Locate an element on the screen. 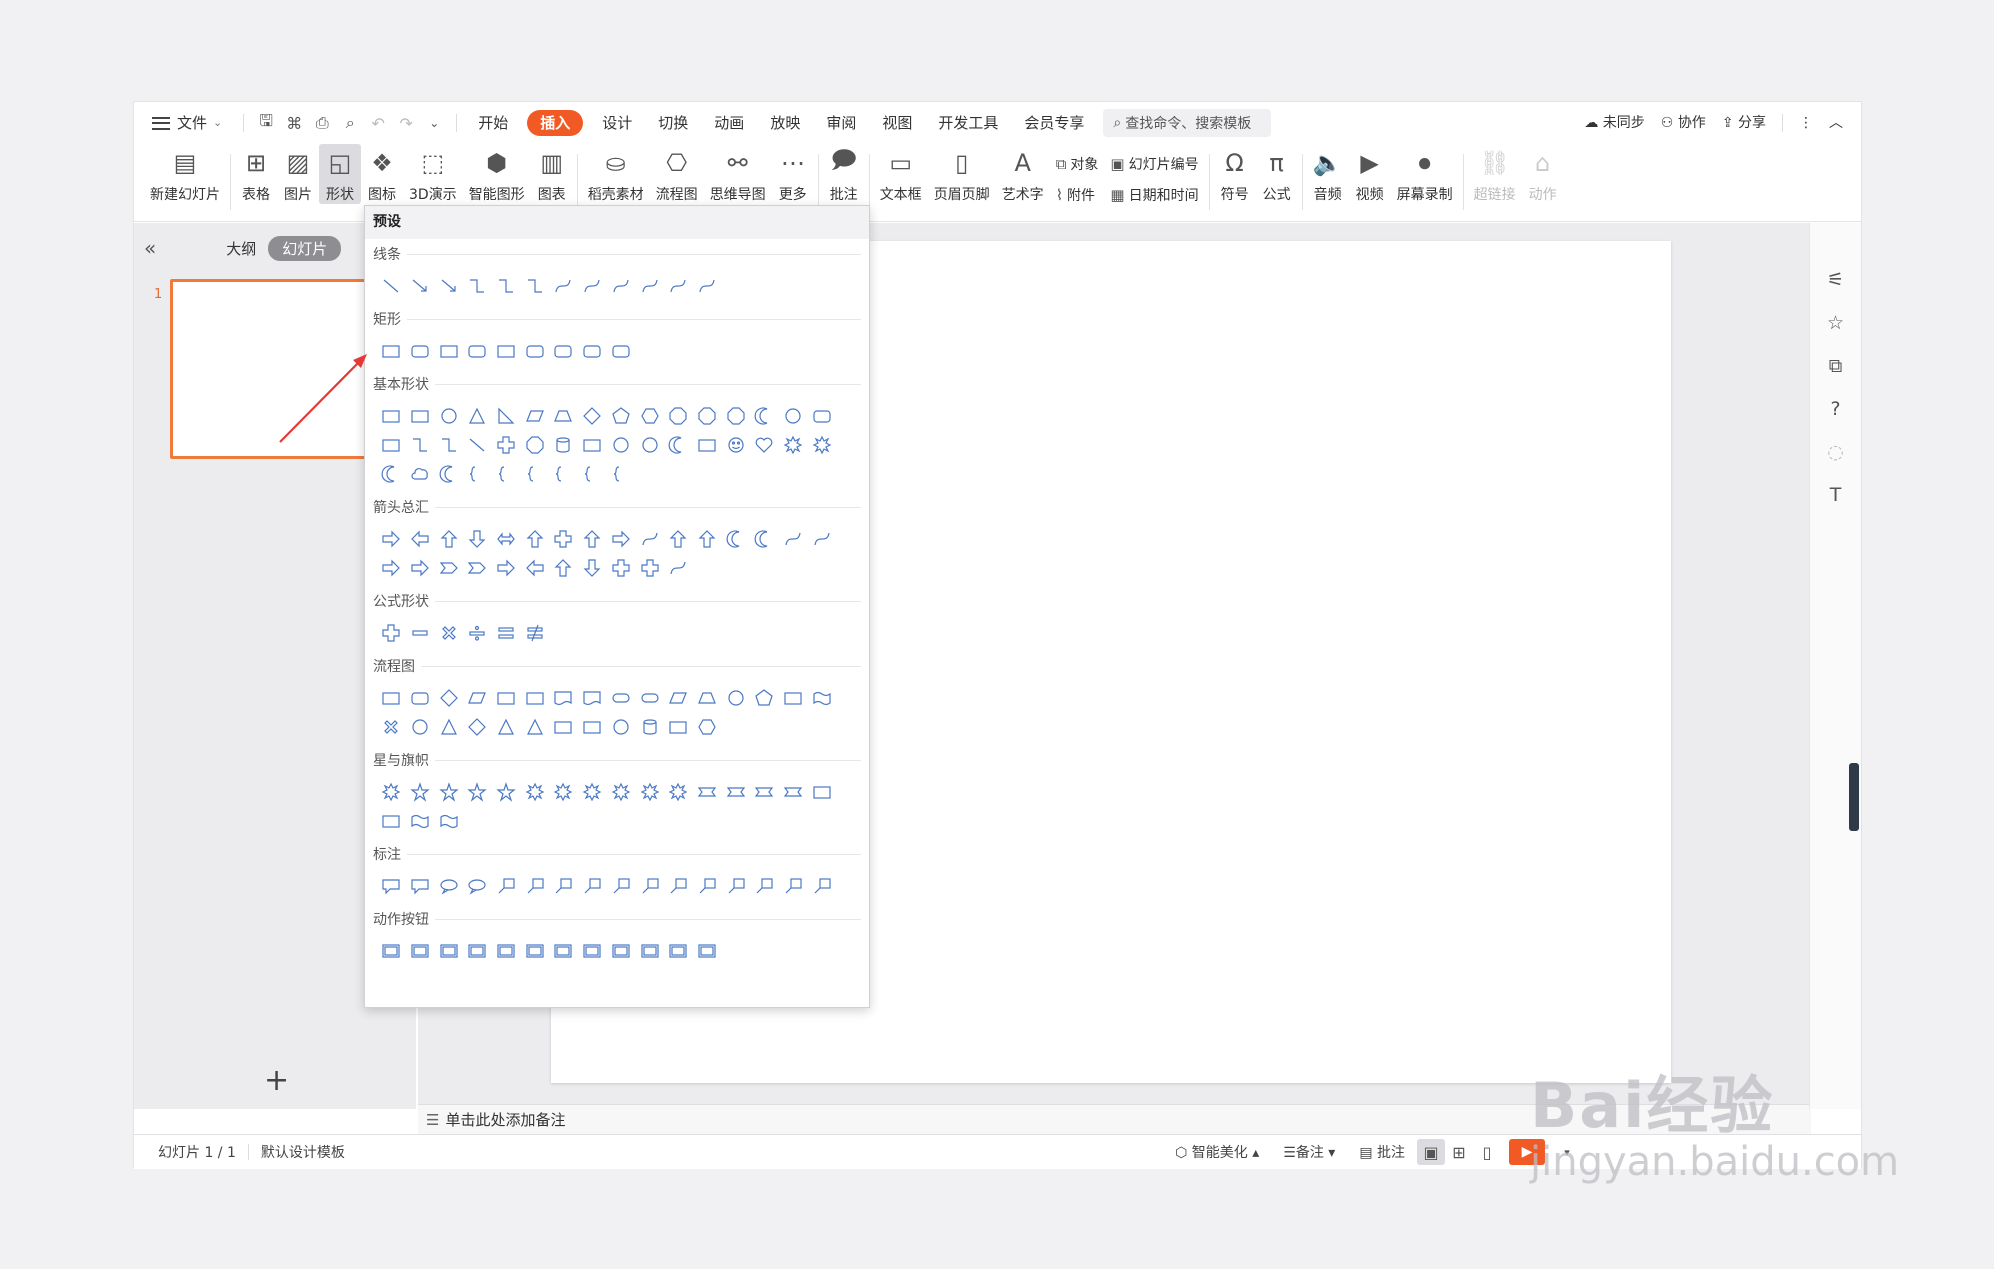  action-button: ⌂ 动作 is located at coordinates (1543, 174).